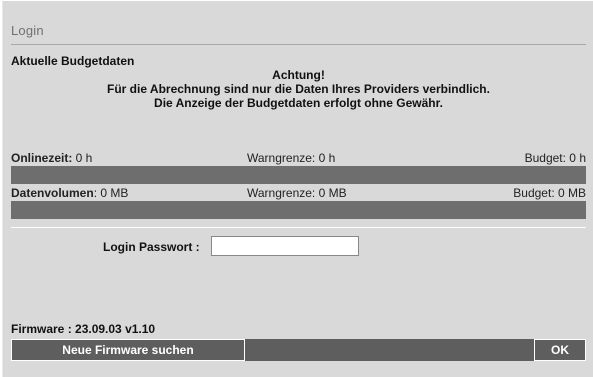 Image resolution: width=593 pixels, height=377 pixels. What do you see at coordinates (128, 350) in the screenshot?
I see `search-firmware-button: Neue Firmware suchen` at bounding box center [128, 350].